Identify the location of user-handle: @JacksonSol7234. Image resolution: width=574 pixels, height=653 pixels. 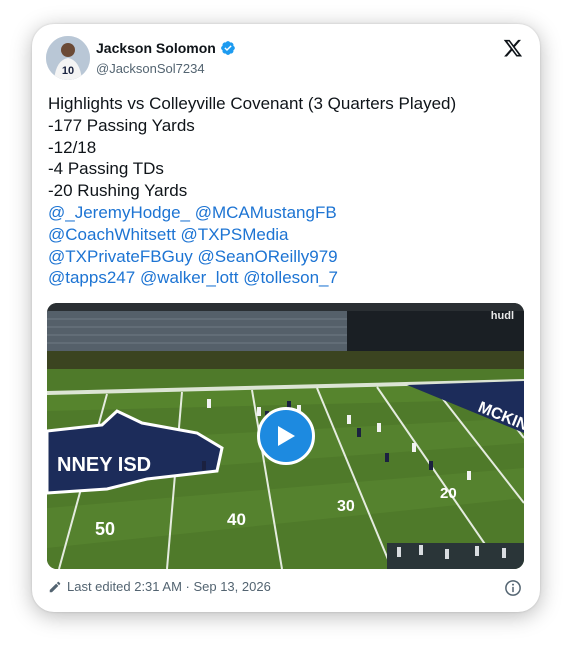
(150, 68).